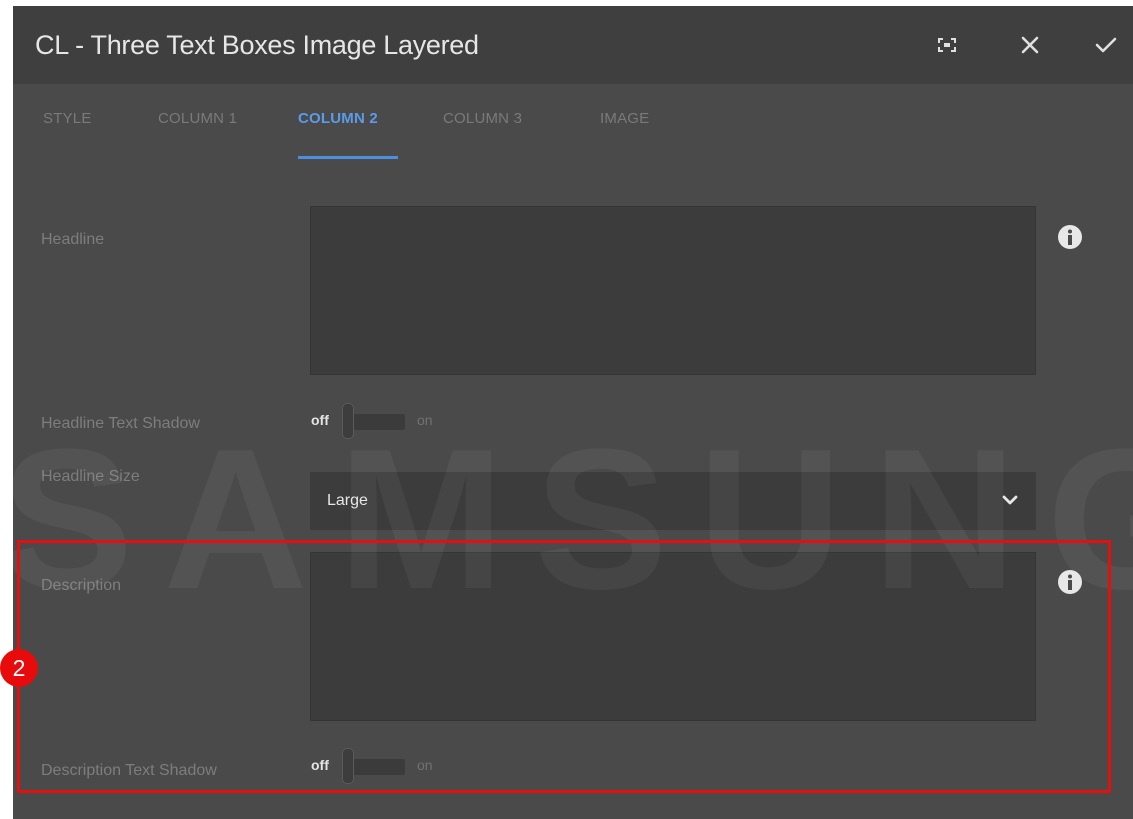 This screenshot has height=819, width=1133. I want to click on headline-shadow-off-label: off, so click(320, 420).